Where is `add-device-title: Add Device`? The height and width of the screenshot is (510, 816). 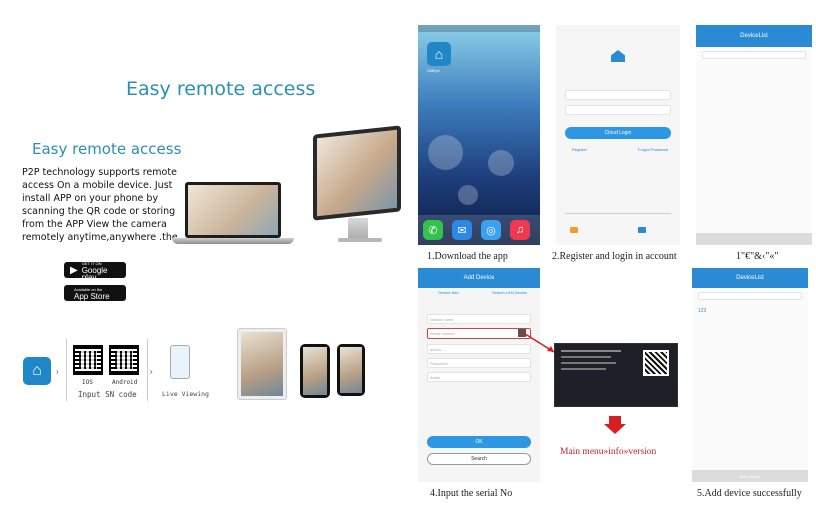
add-device-title: Add Device is located at coordinates (479, 278).